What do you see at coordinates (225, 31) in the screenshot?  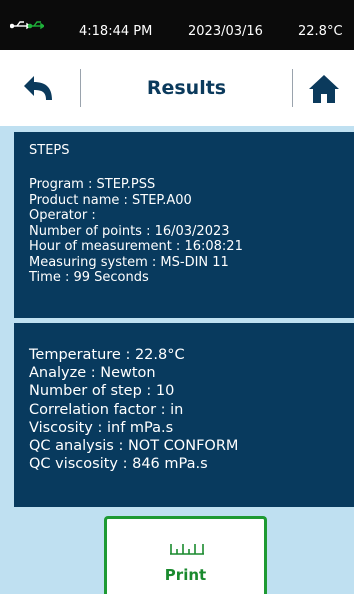 I see `status-date: 2023/03/16` at bounding box center [225, 31].